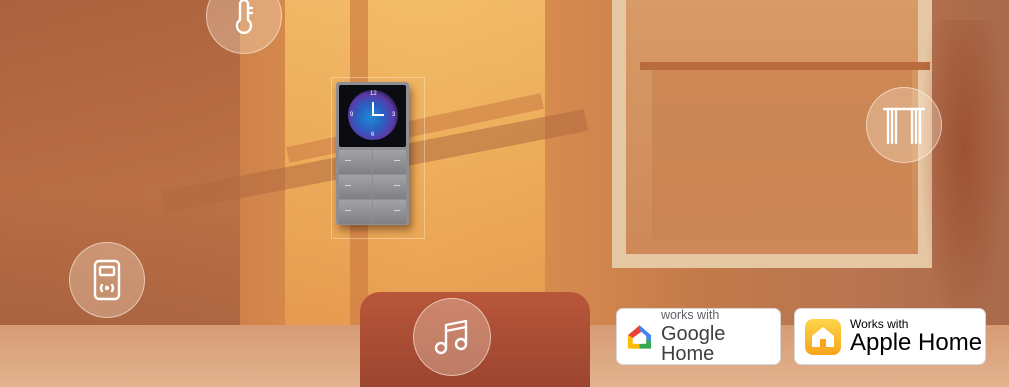  I want to click on clock-face: 12 3 6 9, so click(373, 115).